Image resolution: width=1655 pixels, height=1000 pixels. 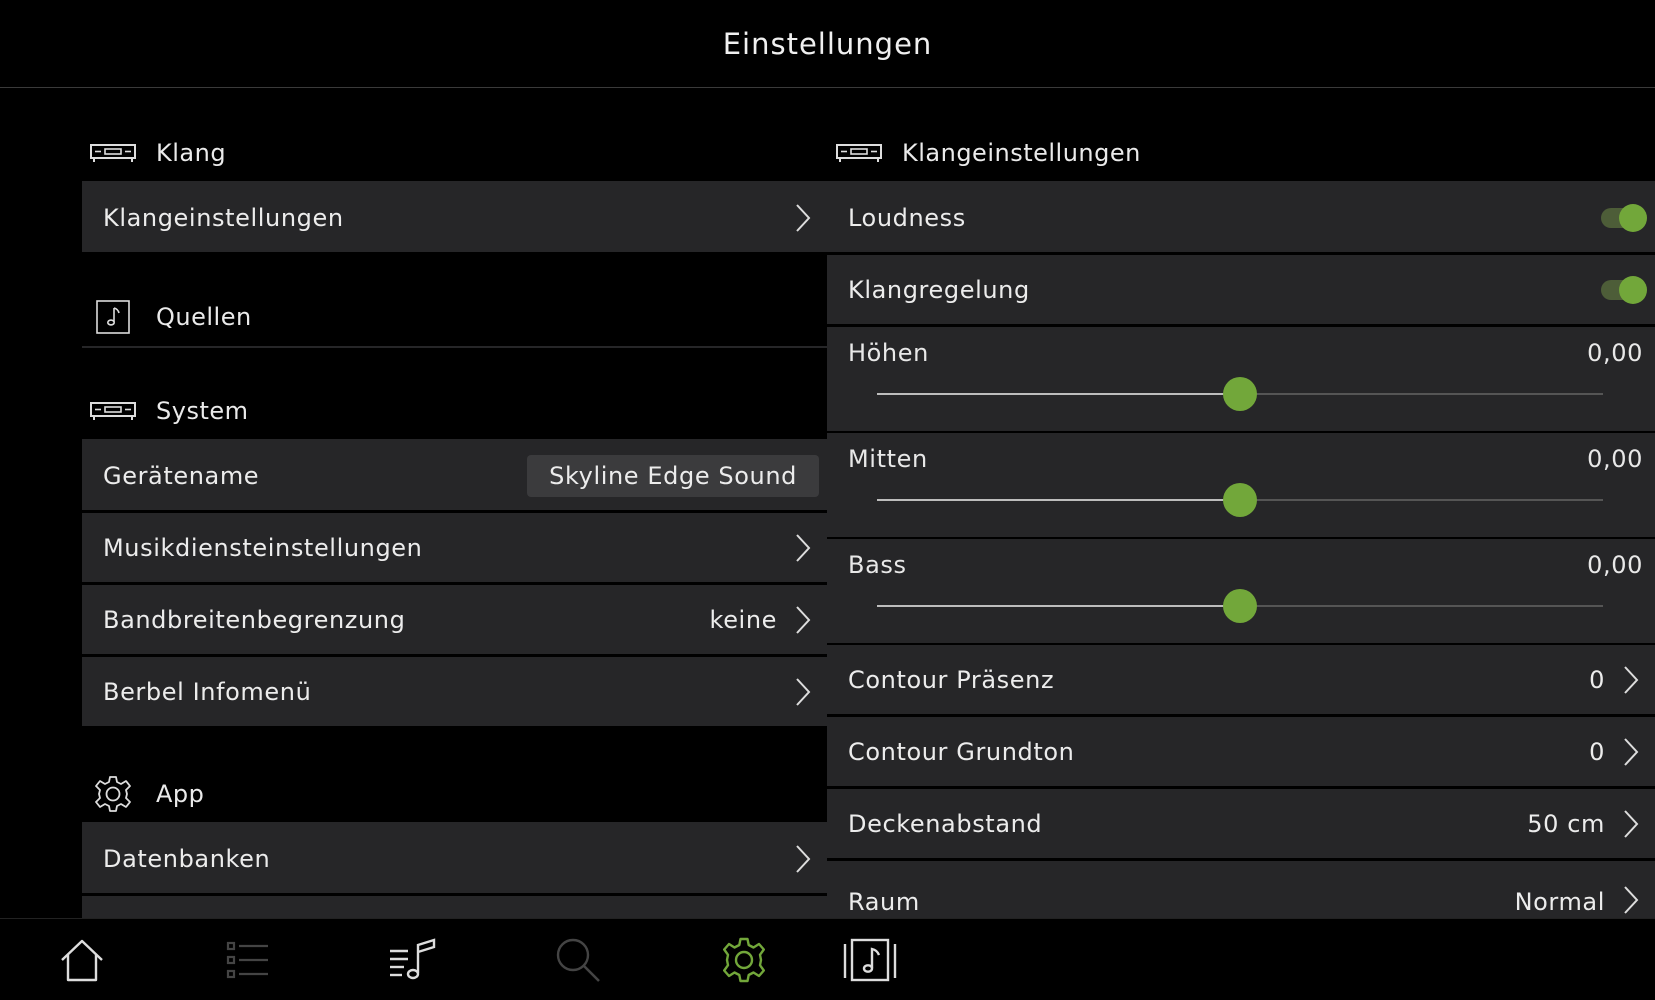 What do you see at coordinates (1241, 889) in the screenshot?
I see `raum-row: Raum Normal` at bounding box center [1241, 889].